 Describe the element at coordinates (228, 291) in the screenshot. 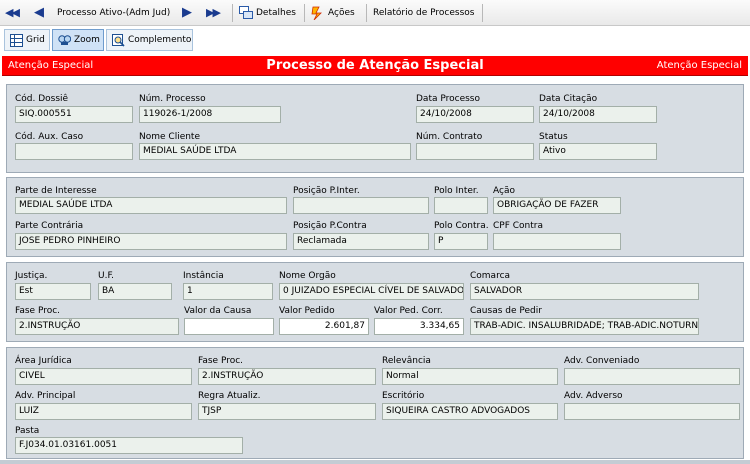

I see `instancia-field: 1` at that location.